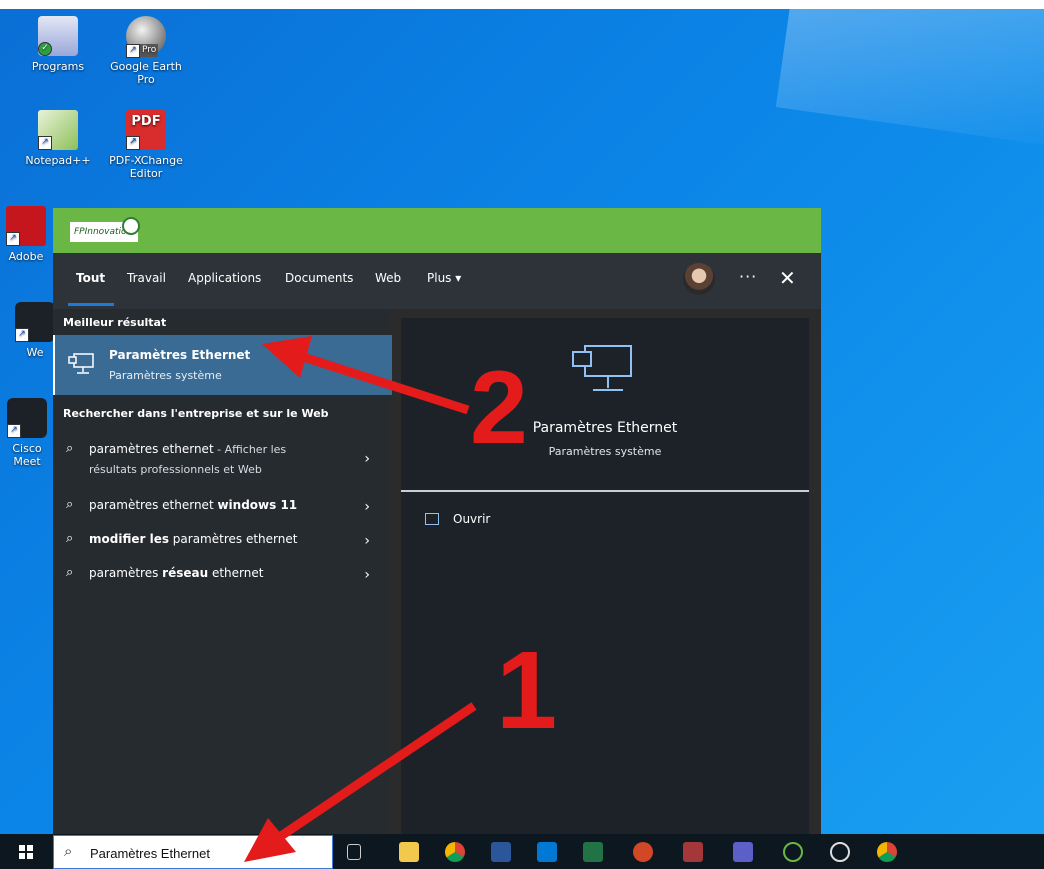 The image size is (1044, 869). Describe the element at coordinates (149, 50) in the screenshot. I see `pro-badge: Pro` at that location.